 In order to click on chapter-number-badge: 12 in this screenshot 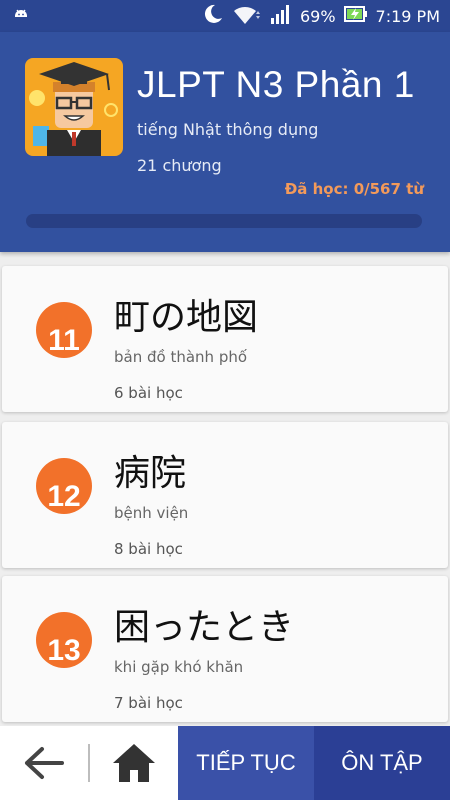, I will do `click(64, 486)`.